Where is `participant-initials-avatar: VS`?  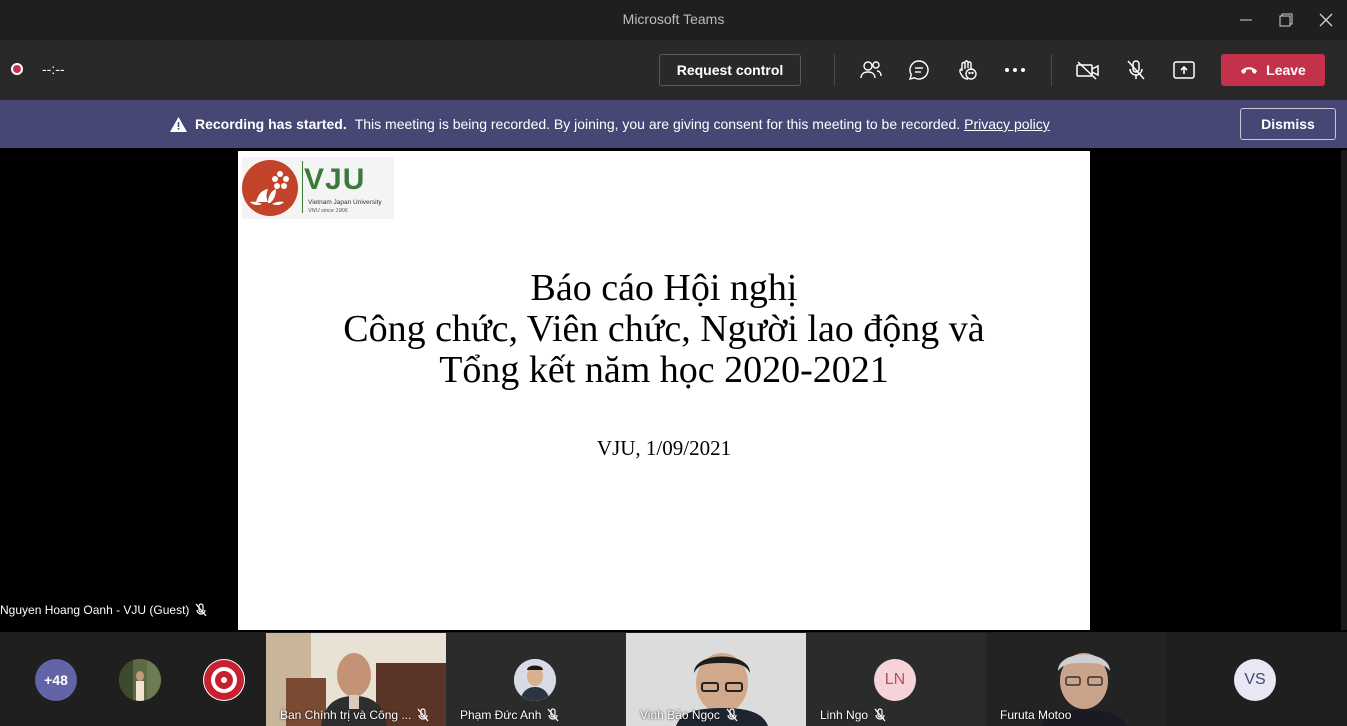 participant-initials-avatar: VS is located at coordinates (1255, 680).